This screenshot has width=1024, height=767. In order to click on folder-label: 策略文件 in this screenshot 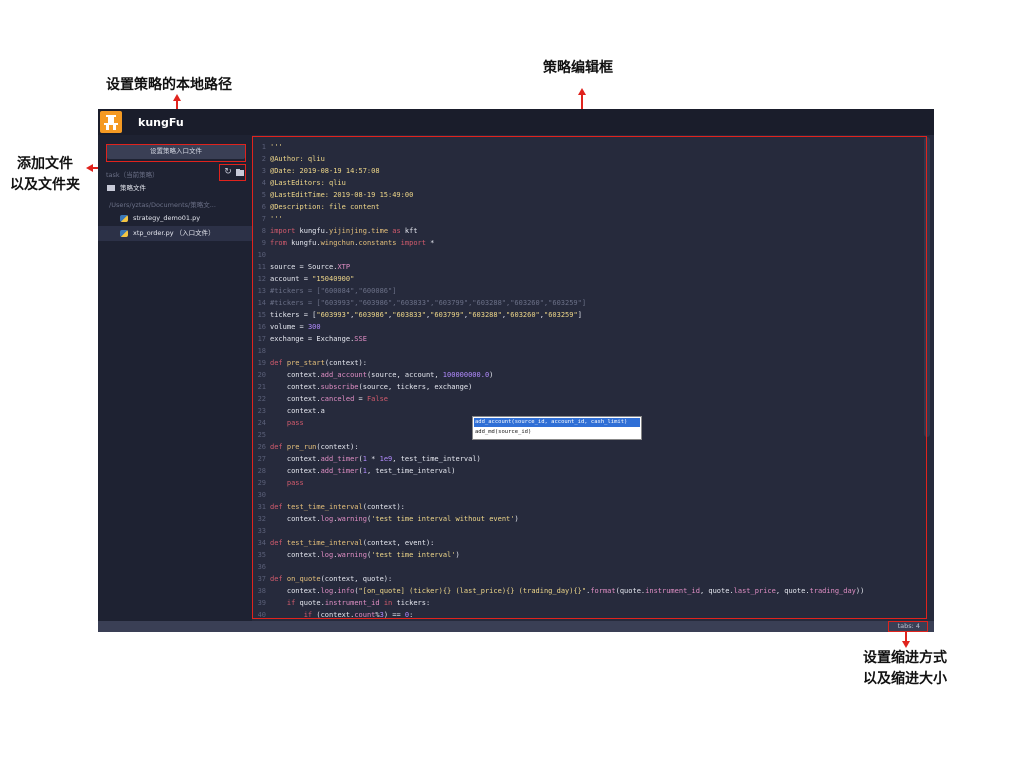, I will do `click(133, 188)`.